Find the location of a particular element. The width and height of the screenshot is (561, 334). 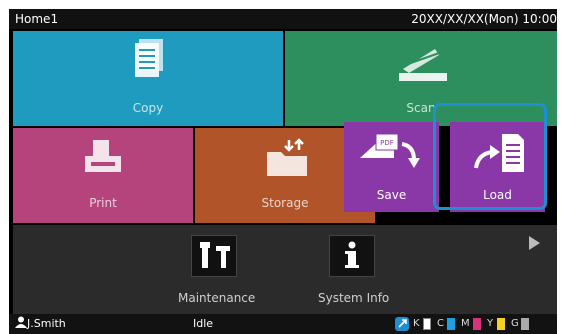

title-bar: Home1 20XX/XX/XX(Mon) 10:00 is located at coordinates (283, 19).